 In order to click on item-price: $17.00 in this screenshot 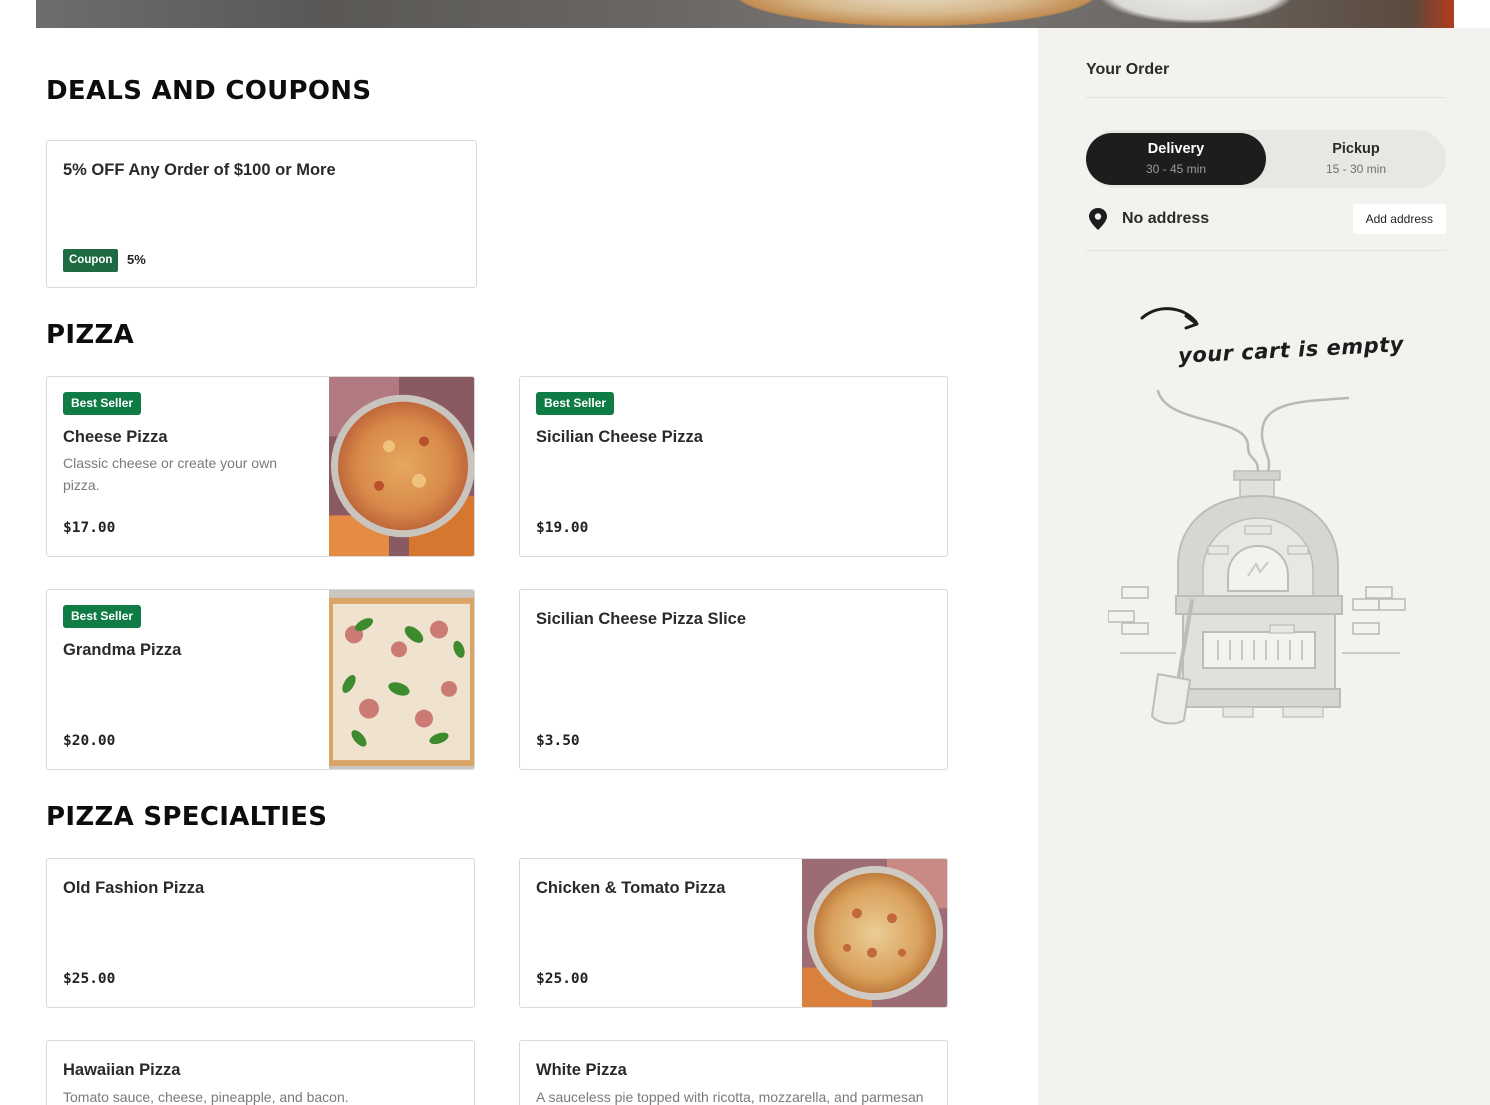, I will do `click(89, 528)`.